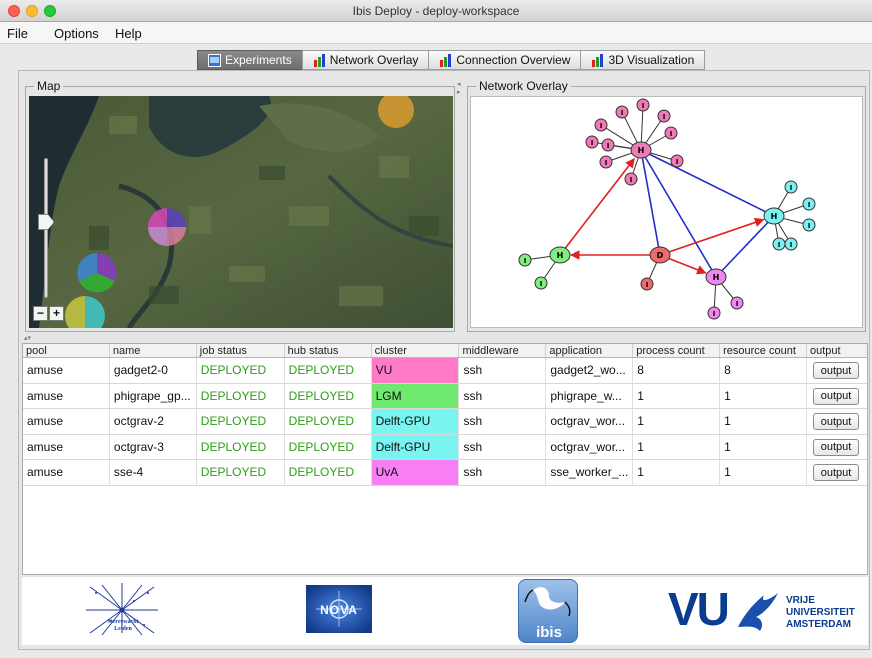 The width and height of the screenshot is (872, 658). I want to click on window-title: Ibis Deploy - deploy-workspace, so click(436, 11).